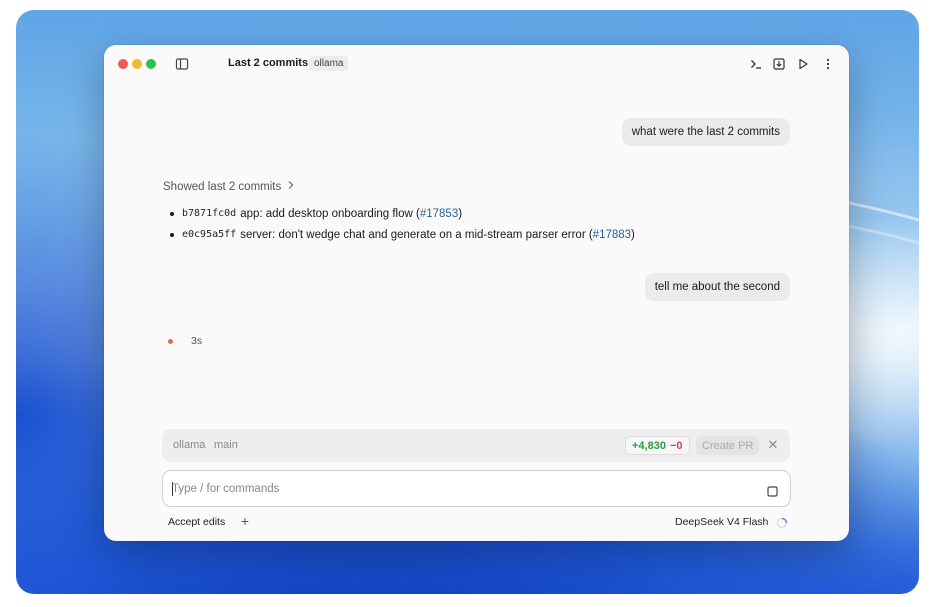 This screenshot has height=607, width=944. I want to click on pr-link: #17883, so click(612, 235).